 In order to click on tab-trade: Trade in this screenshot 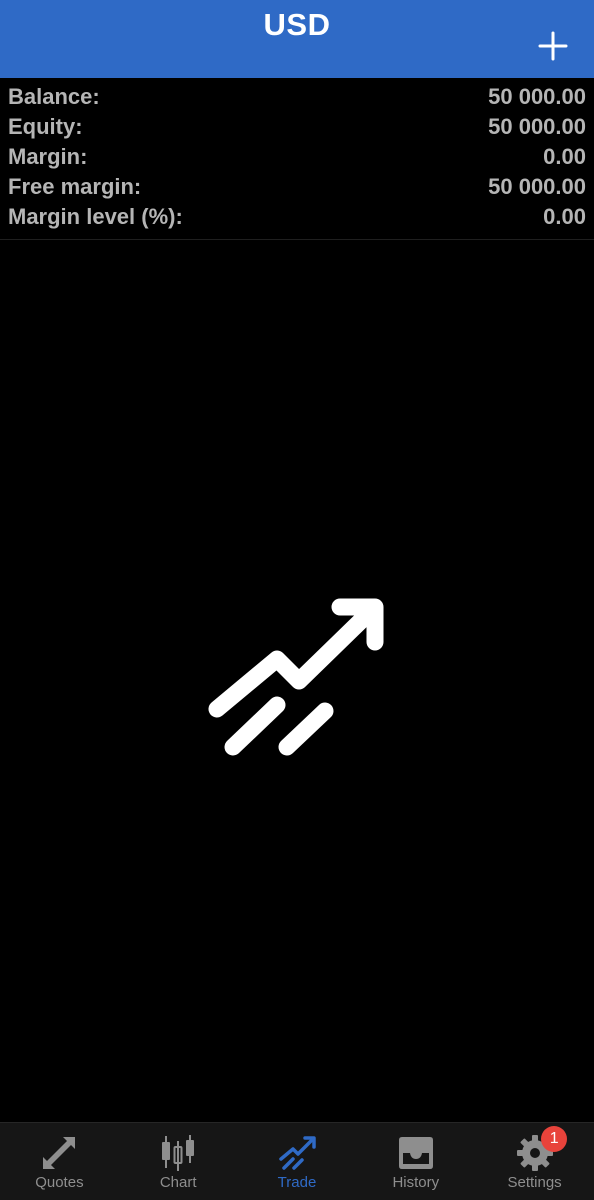, I will do `click(297, 1161)`.